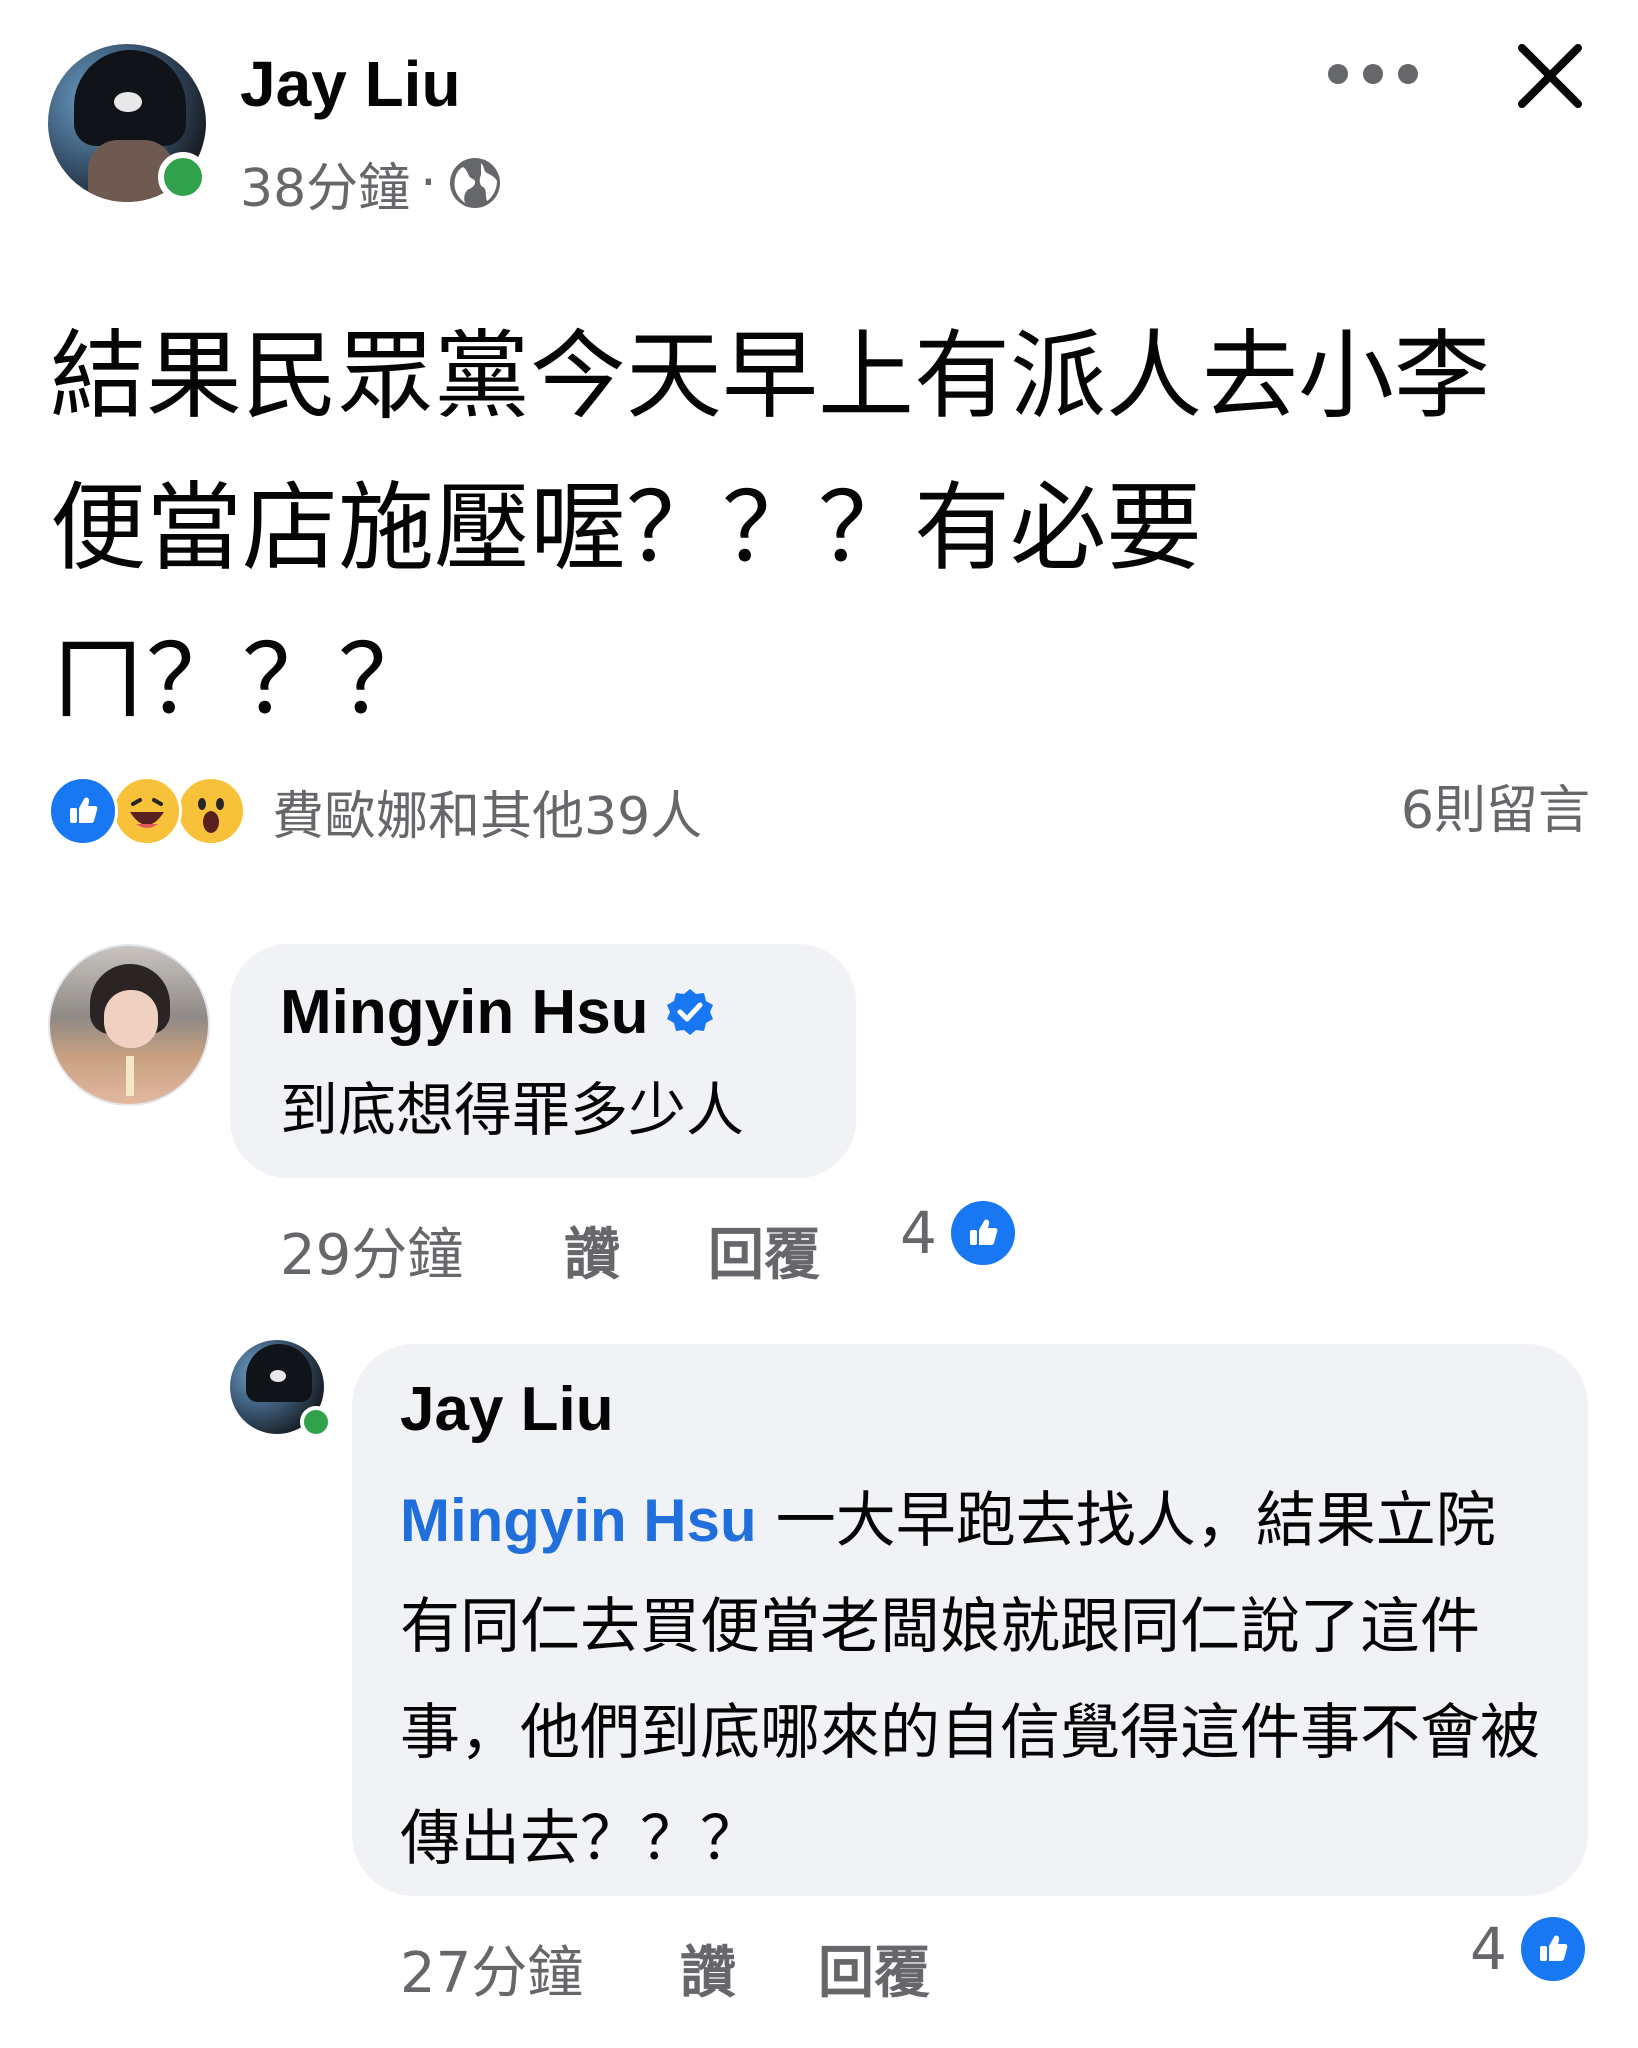 Image resolution: width=1638 pixels, height=2048 pixels. Describe the element at coordinates (131, 1019) in the screenshot. I see `face-shape` at that location.